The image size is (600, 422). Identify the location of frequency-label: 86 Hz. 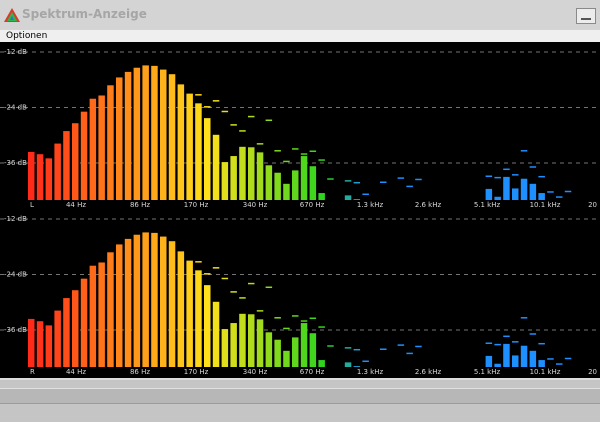
(140, 205).